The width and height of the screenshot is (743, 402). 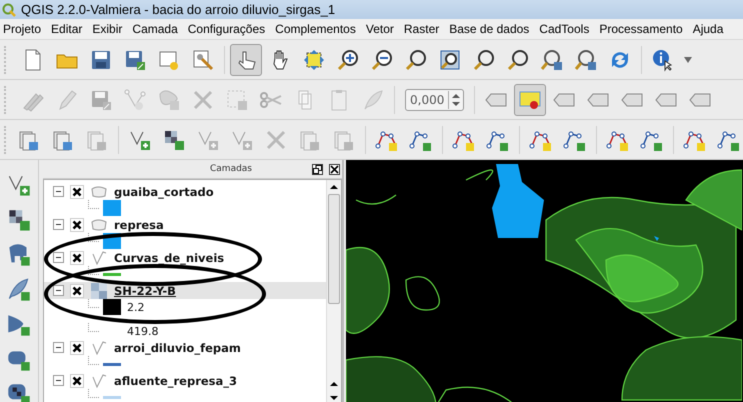 What do you see at coordinates (231, 169) in the screenshot?
I see `panel-title: Camadas` at bounding box center [231, 169].